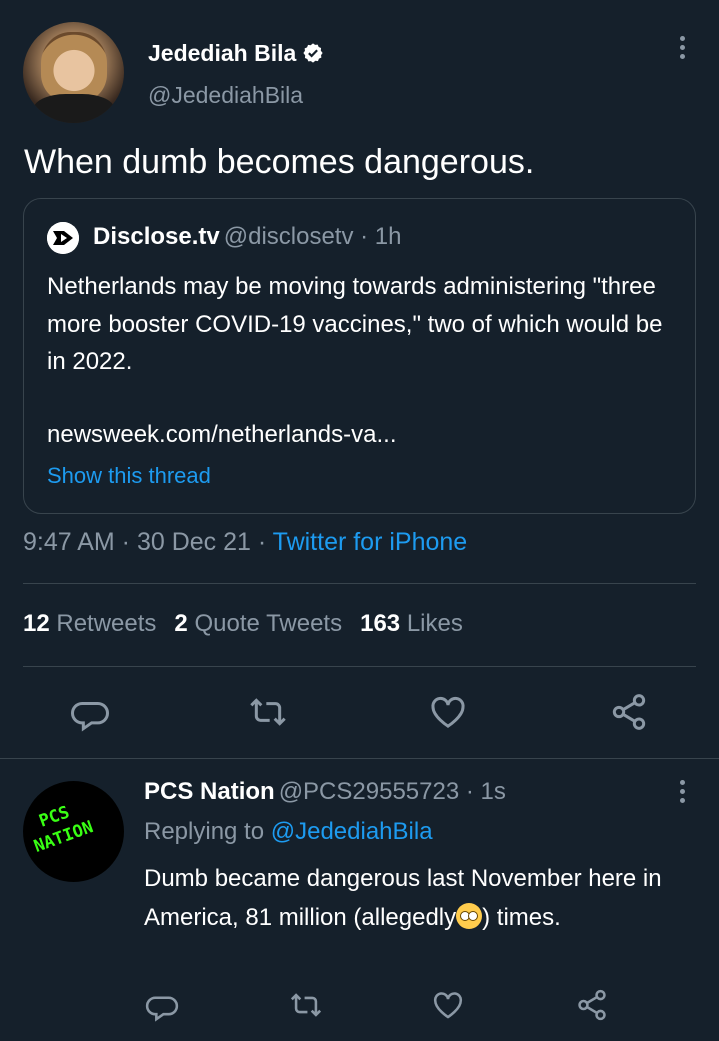 This screenshot has width=719, height=1041. What do you see at coordinates (521, 917) in the screenshot?
I see `reply-text-part-2: ) times.` at bounding box center [521, 917].